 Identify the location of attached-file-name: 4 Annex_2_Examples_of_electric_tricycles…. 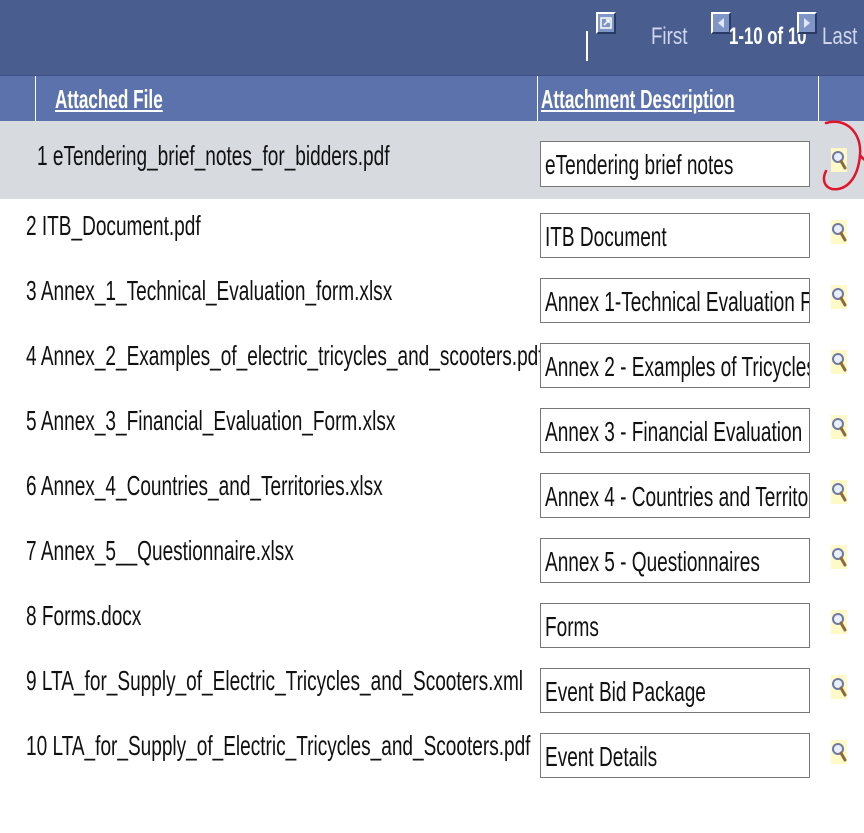
(285, 356).